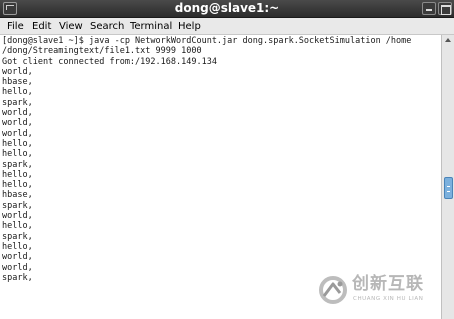  What do you see at coordinates (388, 299) in the screenshot?
I see `watermark-name-en: CHUANG XIN HU LIAN` at bounding box center [388, 299].